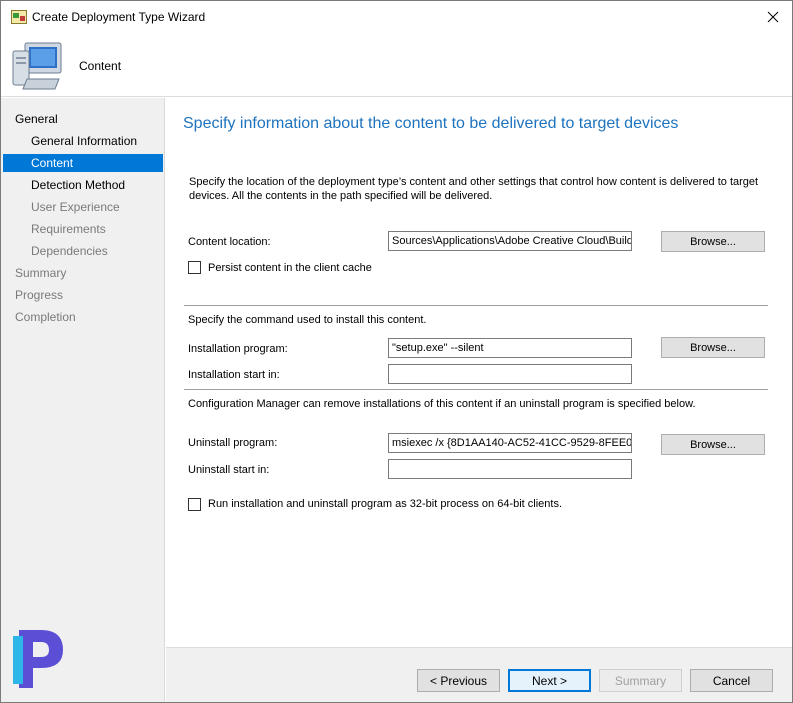 Image resolution: width=793 pixels, height=703 pixels. What do you see at coordinates (234, 375) in the screenshot?
I see `install-start-label: Installation start in:` at bounding box center [234, 375].